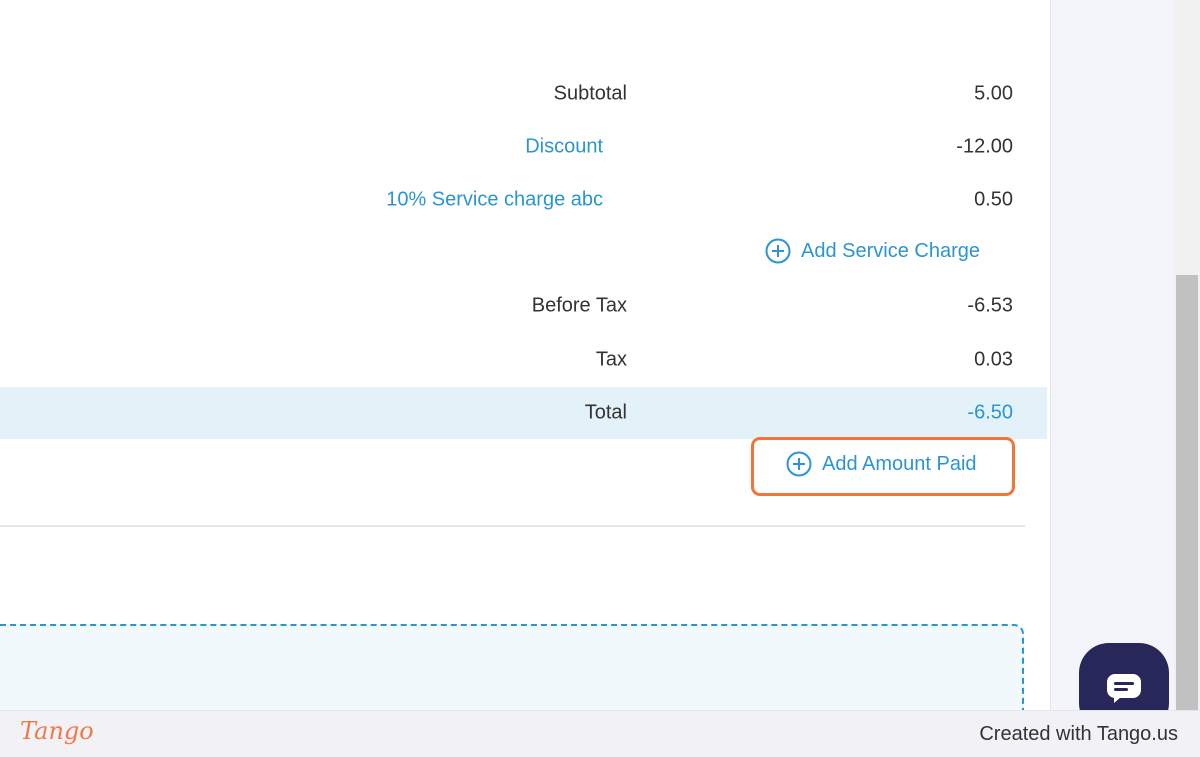  What do you see at coordinates (523, 306) in the screenshot?
I see `before-tax-row: Before Tax -6.53` at bounding box center [523, 306].